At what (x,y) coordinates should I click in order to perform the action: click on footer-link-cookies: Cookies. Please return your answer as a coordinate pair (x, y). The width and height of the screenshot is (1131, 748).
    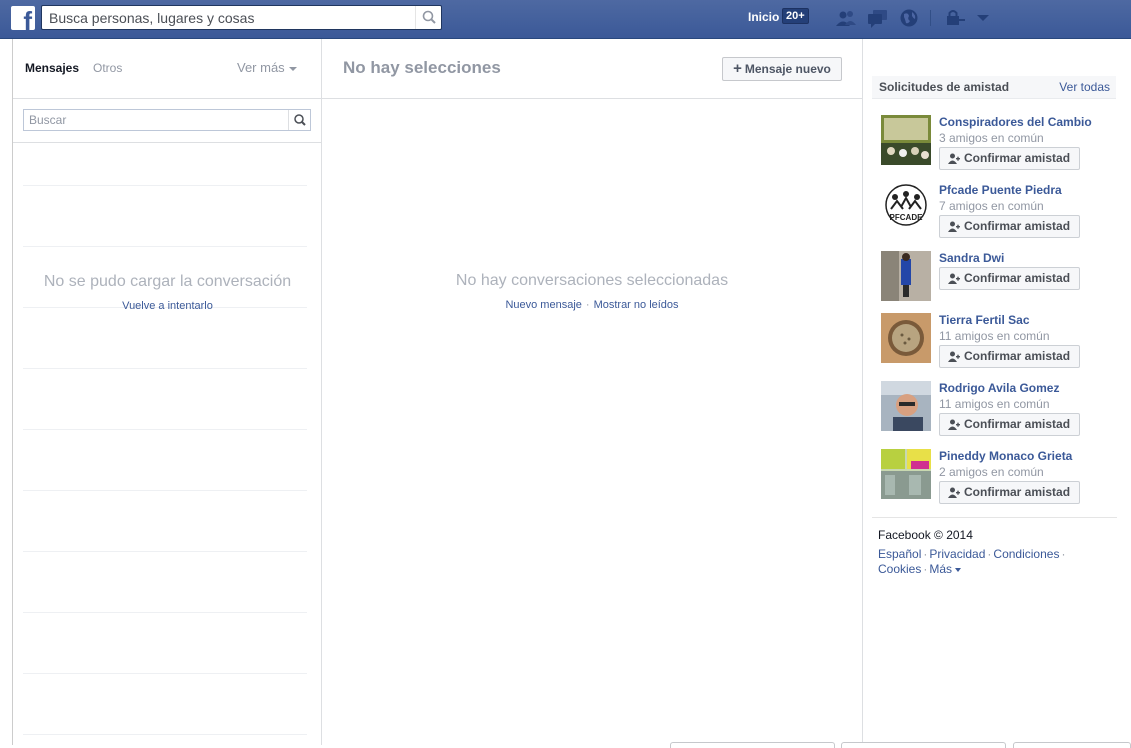
    Looking at the image, I should click on (899, 569).